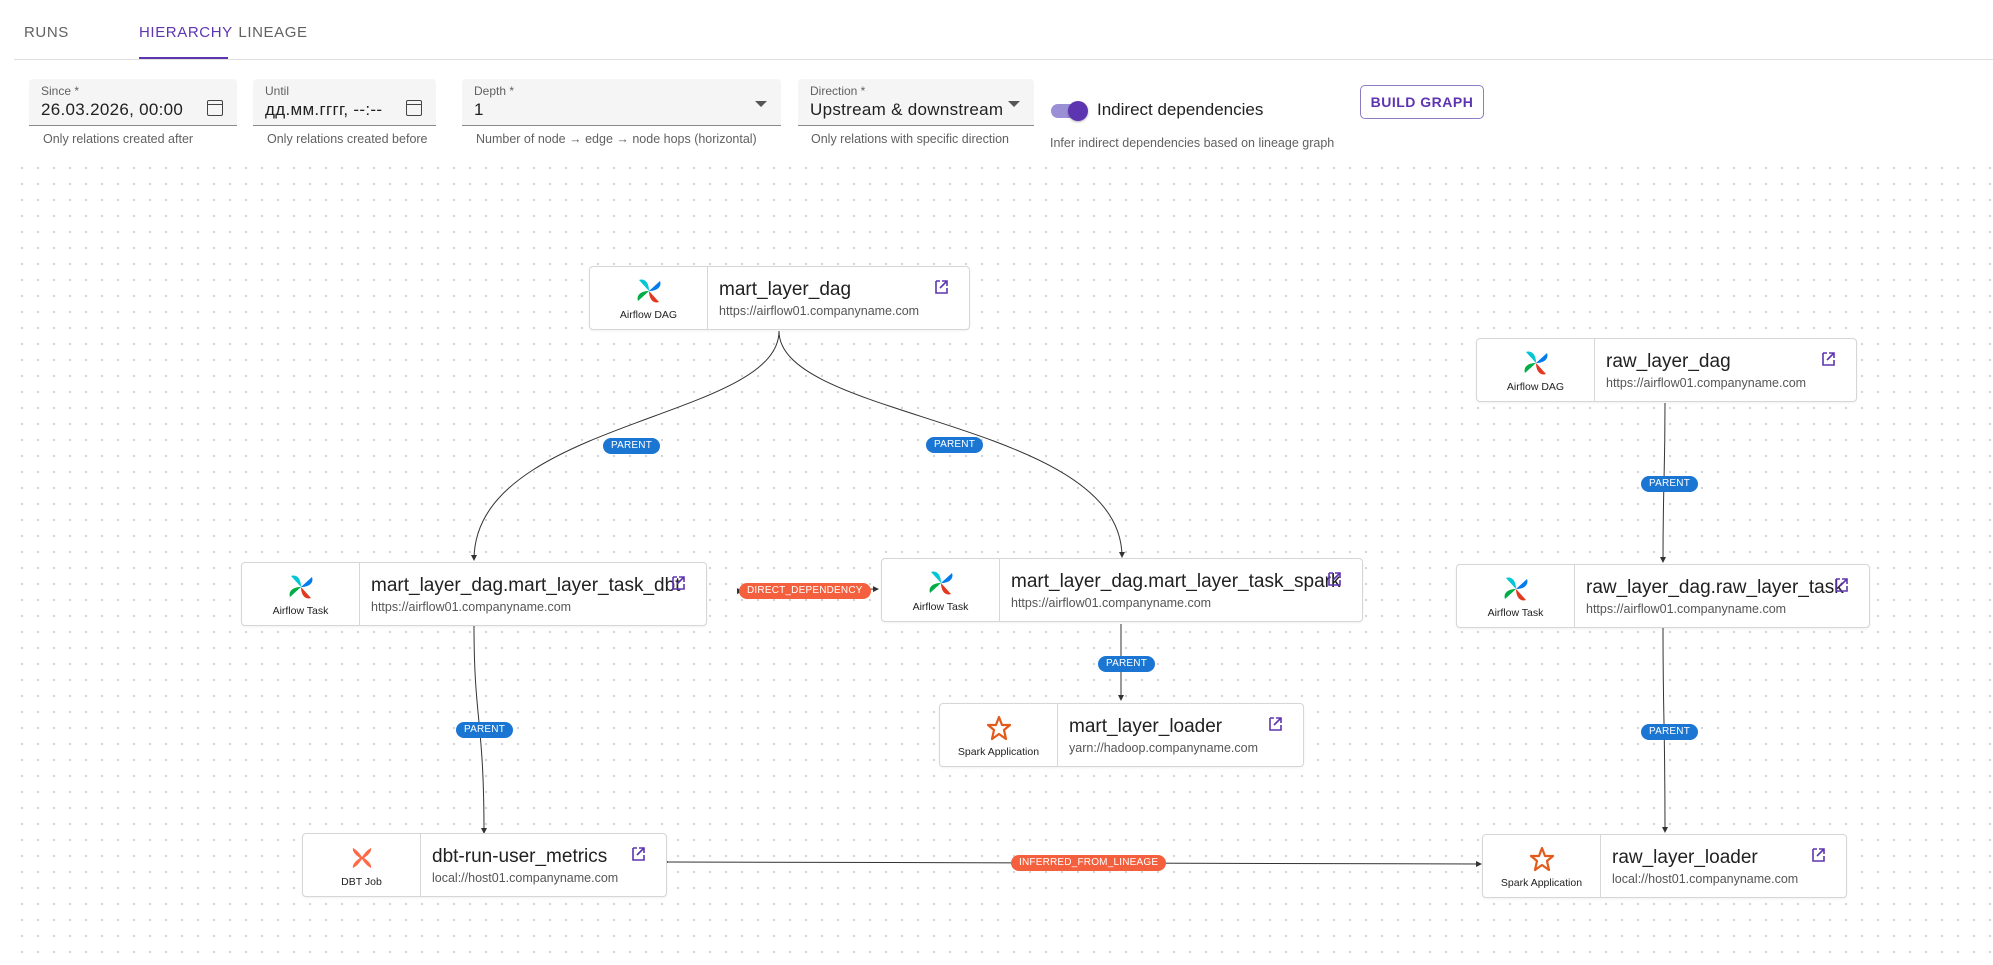  What do you see at coordinates (1089, 863) in the screenshot?
I see `edge-label-inferred-from-lineage: INFERRED_FROM_LINEAGE` at bounding box center [1089, 863].